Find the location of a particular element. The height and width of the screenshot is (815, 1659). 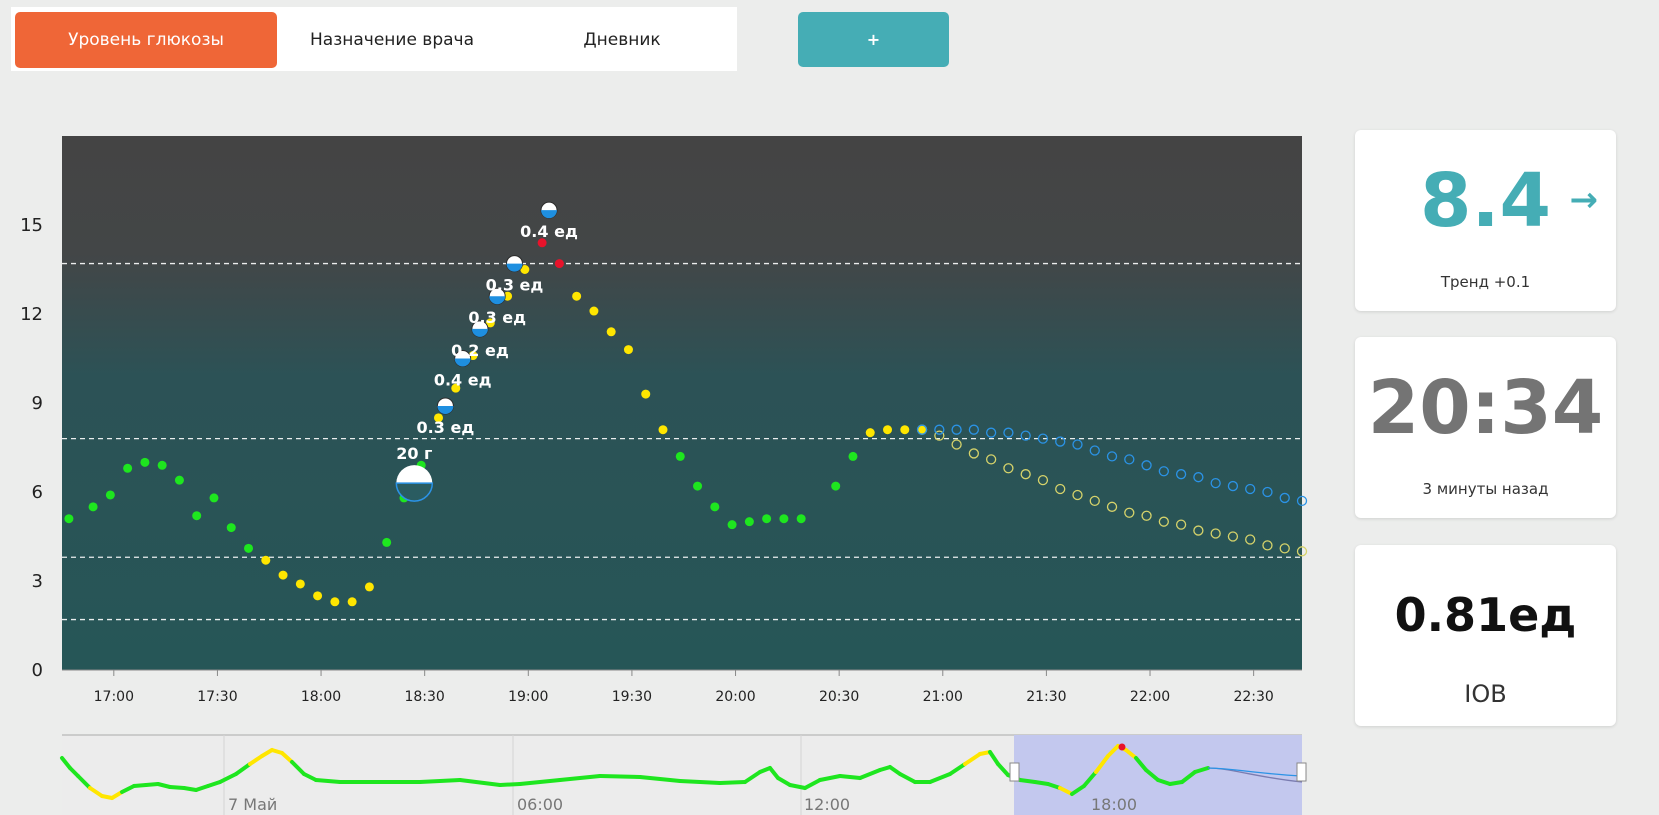

x-tick-label: 19:00 is located at coordinates (528, 697).